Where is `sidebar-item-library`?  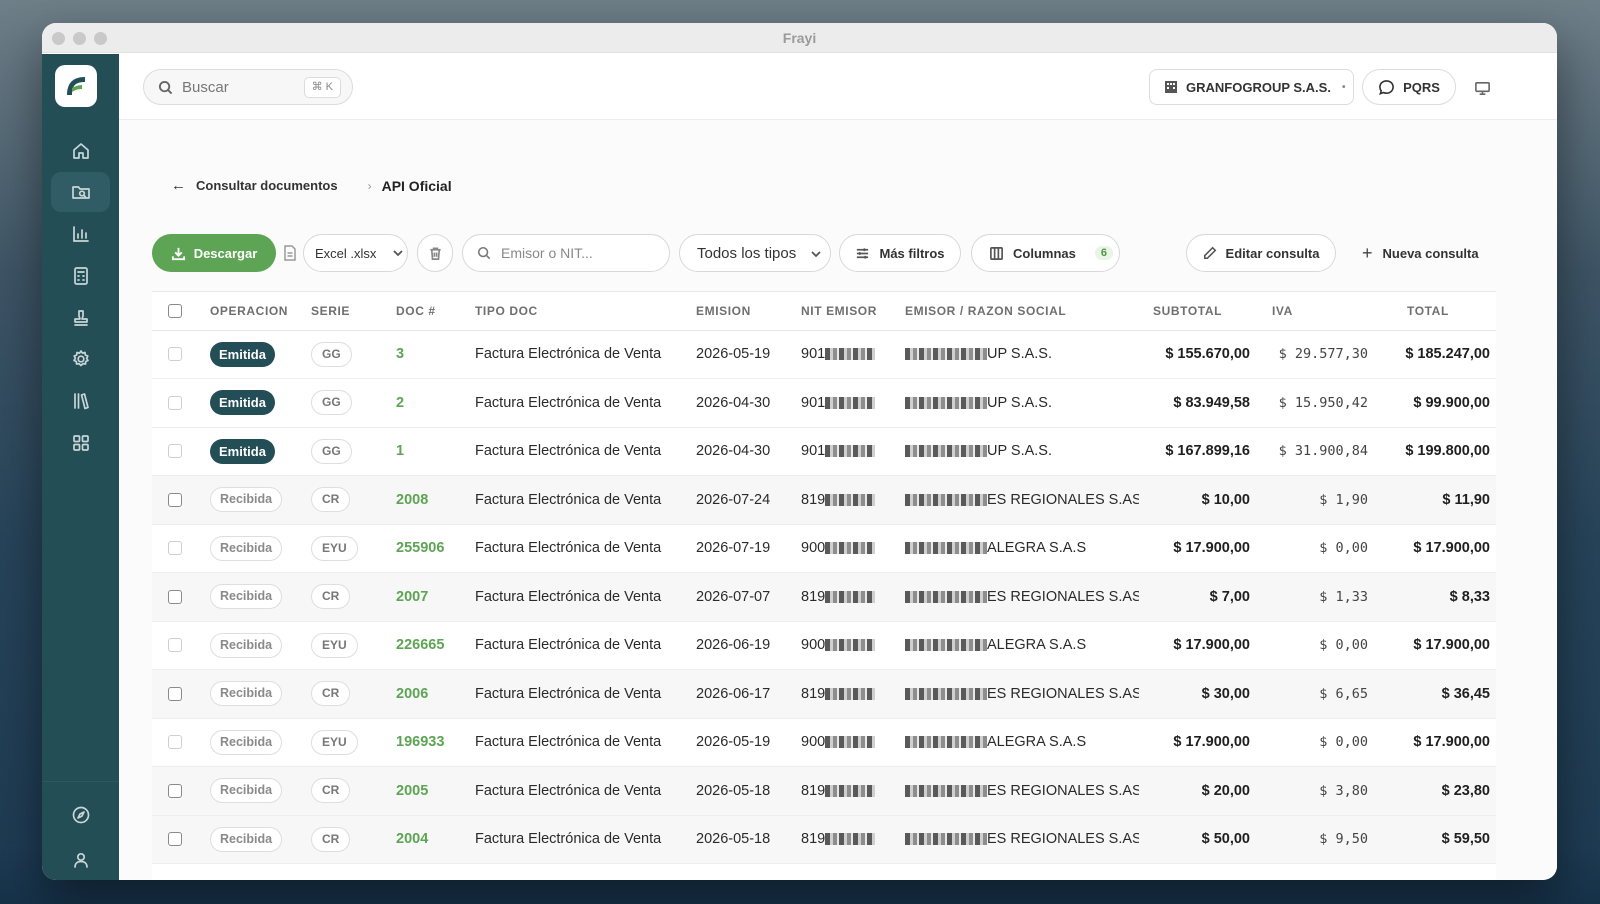
sidebar-item-library is located at coordinates (80, 401).